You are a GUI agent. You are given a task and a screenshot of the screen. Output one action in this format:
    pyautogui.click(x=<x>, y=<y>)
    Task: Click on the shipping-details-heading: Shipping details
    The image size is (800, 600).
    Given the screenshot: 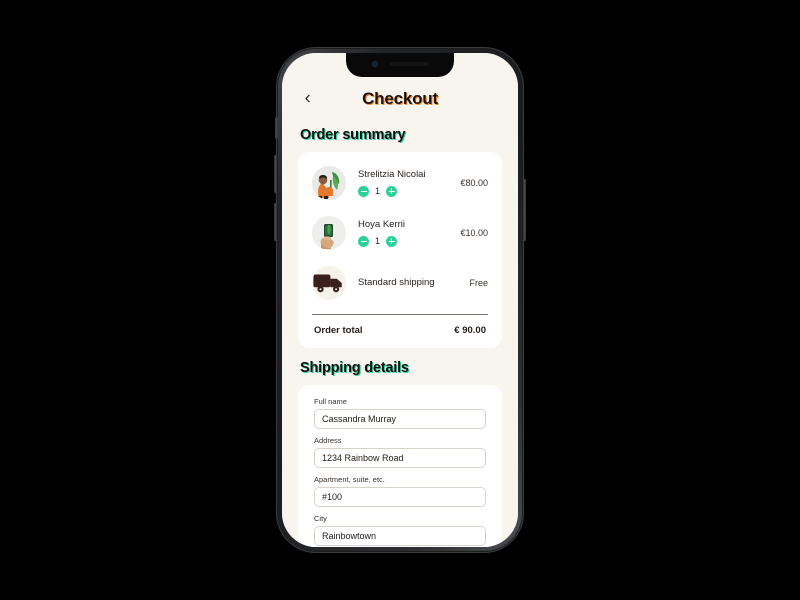 What is the action you would take?
    pyautogui.click(x=354, y=368)
    